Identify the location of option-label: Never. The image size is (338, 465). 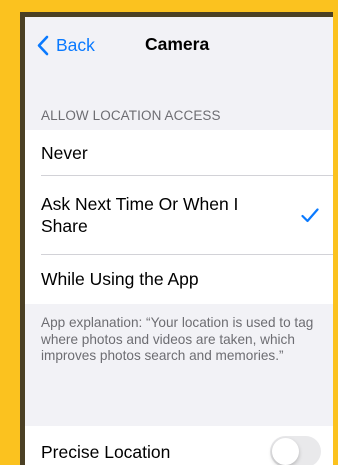
(64, 153).